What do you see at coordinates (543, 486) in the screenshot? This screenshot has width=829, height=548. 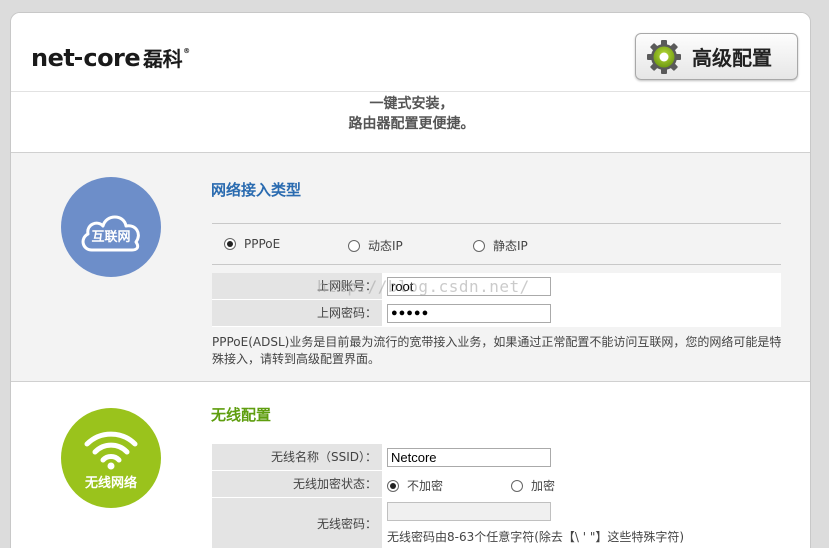 I see `radio-encryption-label: 加密` at bounding box center [543, 486].